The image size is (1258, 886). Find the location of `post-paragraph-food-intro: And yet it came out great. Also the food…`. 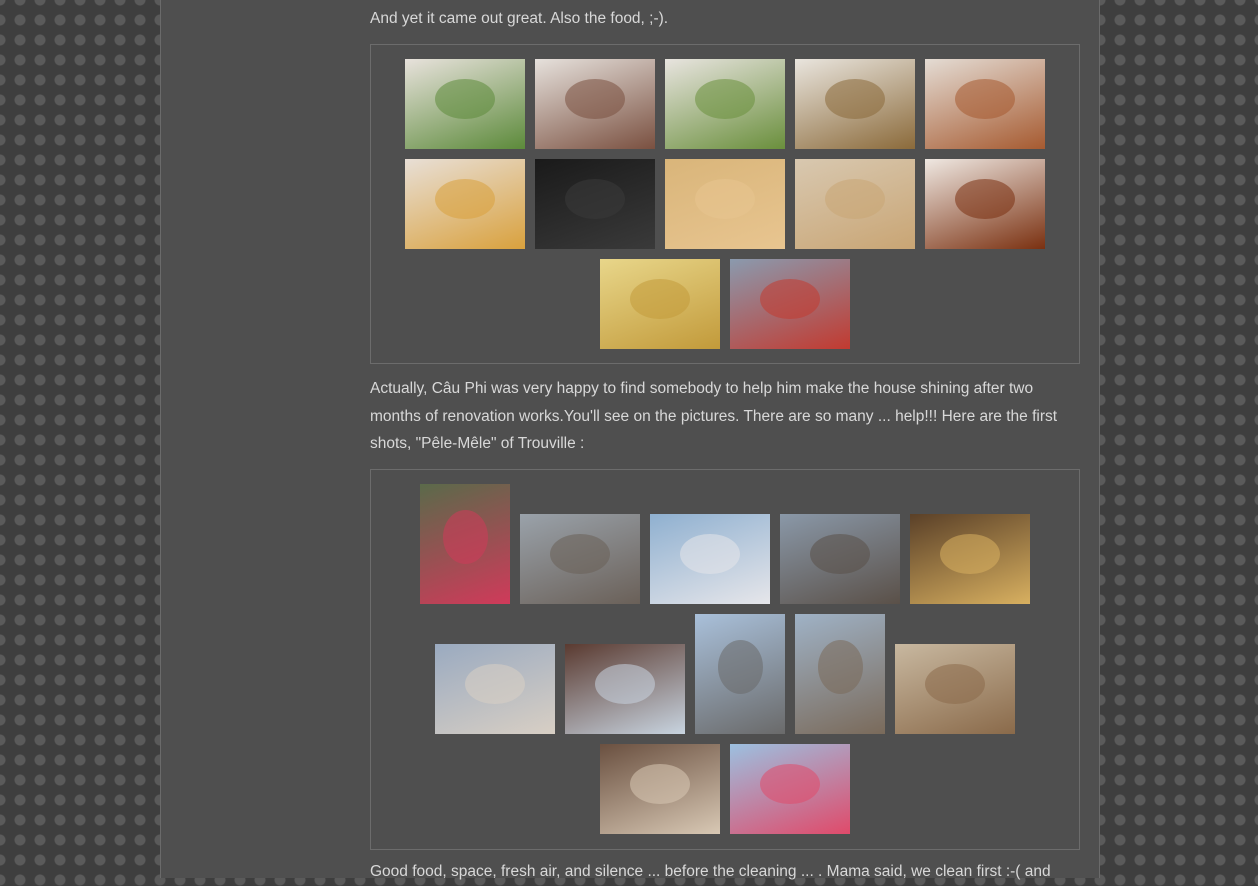

post-paragraph-food-intro: And yet it came out great. Also the food… is located at coordinates (519, 18).